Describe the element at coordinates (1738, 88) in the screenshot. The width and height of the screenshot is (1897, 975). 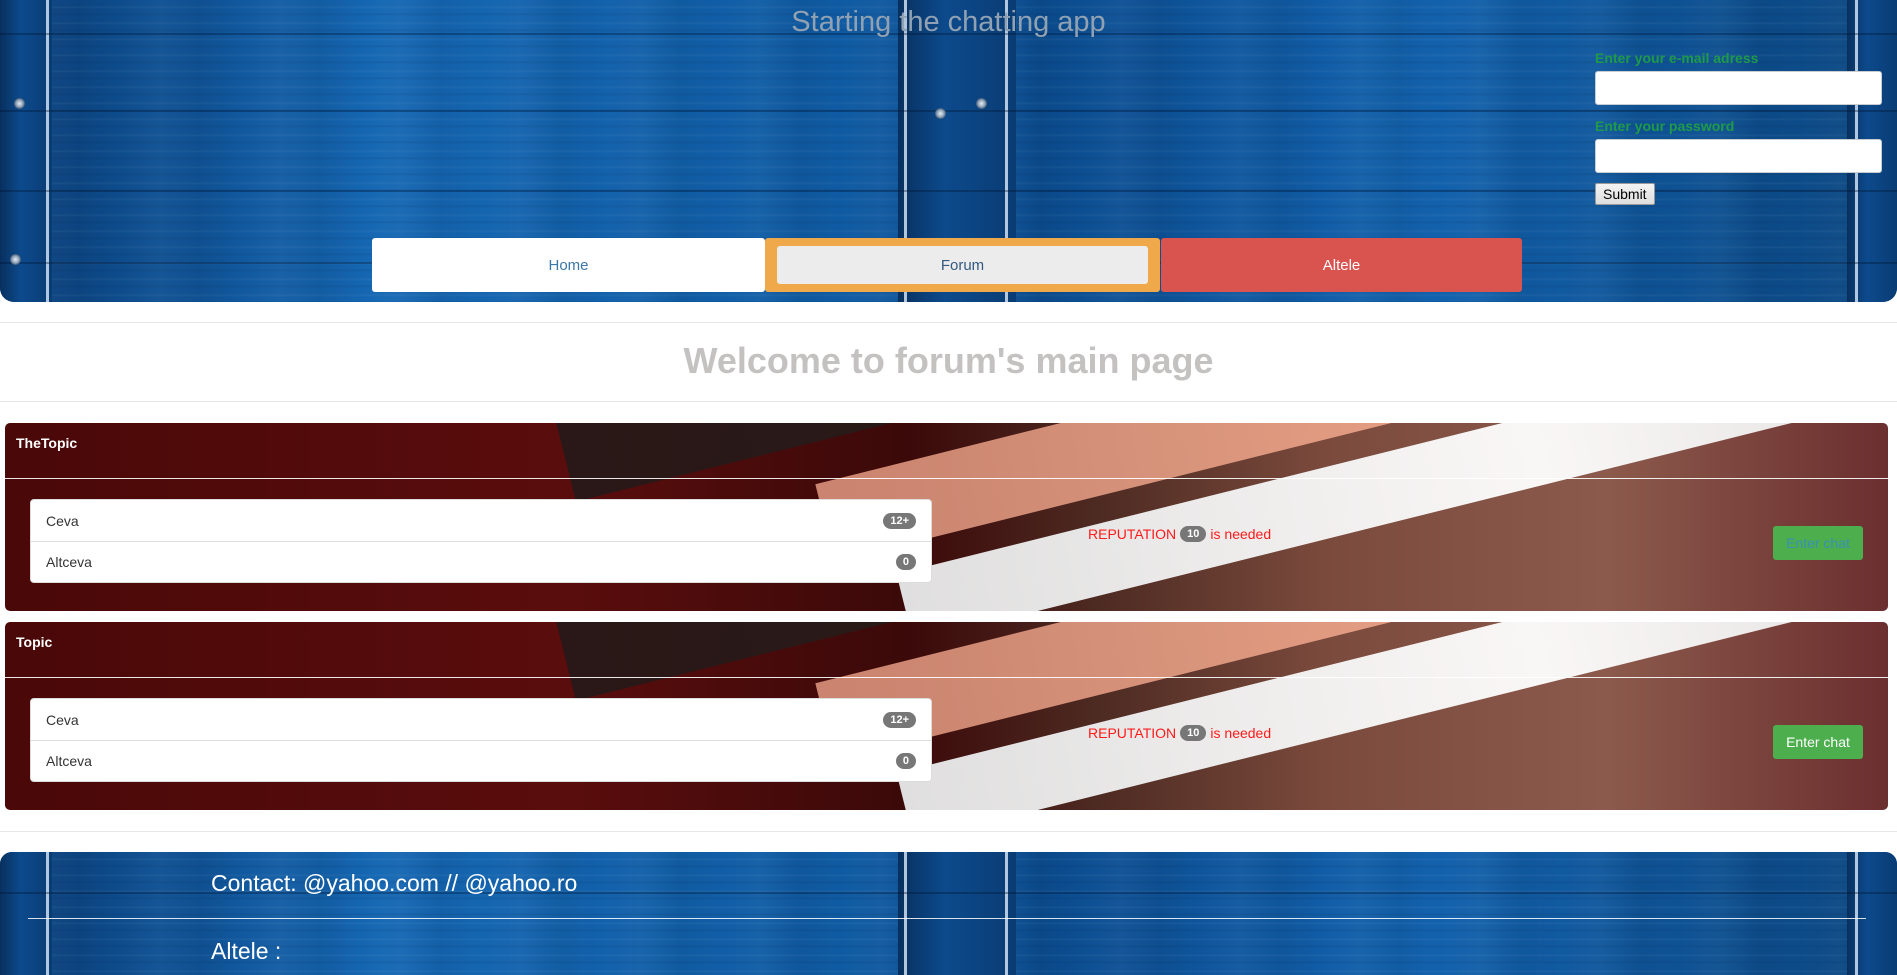
I see `email-field` at that location.